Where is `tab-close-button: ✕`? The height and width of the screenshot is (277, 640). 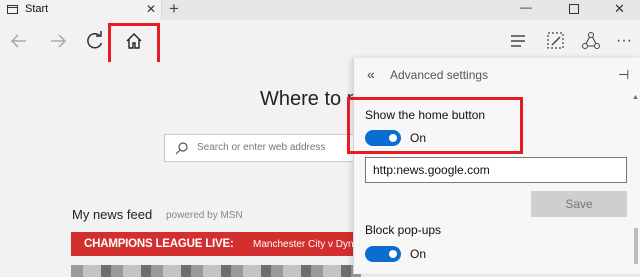 tab-close-button: ✕ is located at coordinates (151, 9).